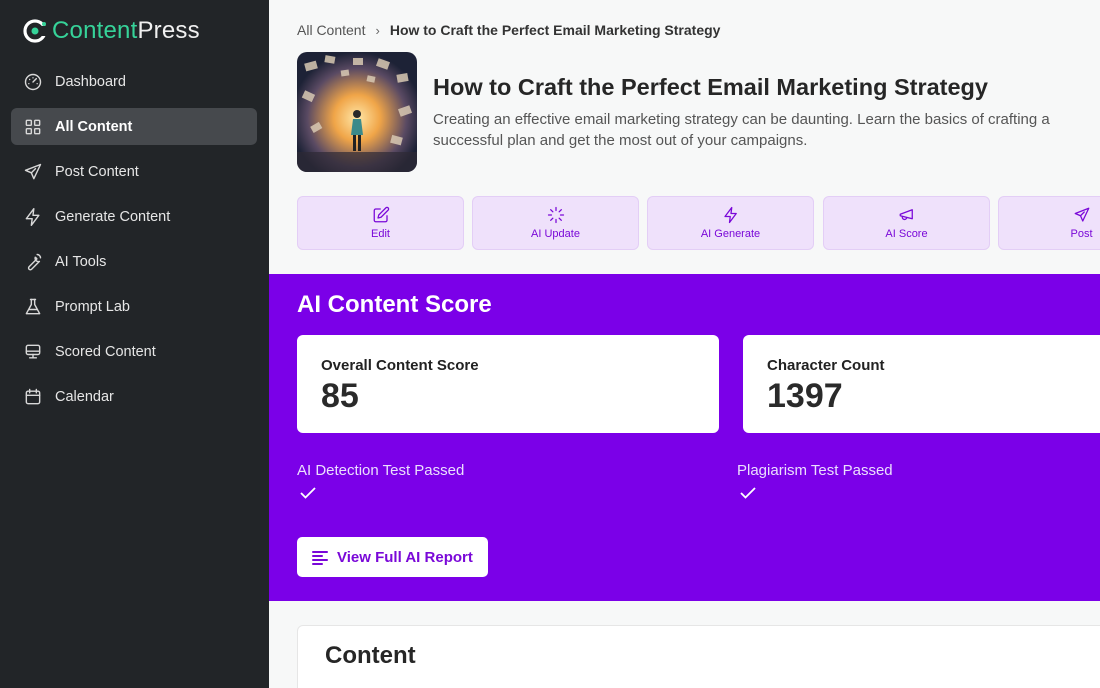 The height and width of the screenshot is (688, 1100). I want to click on app-logo: ContentPress, so click(111, 31).